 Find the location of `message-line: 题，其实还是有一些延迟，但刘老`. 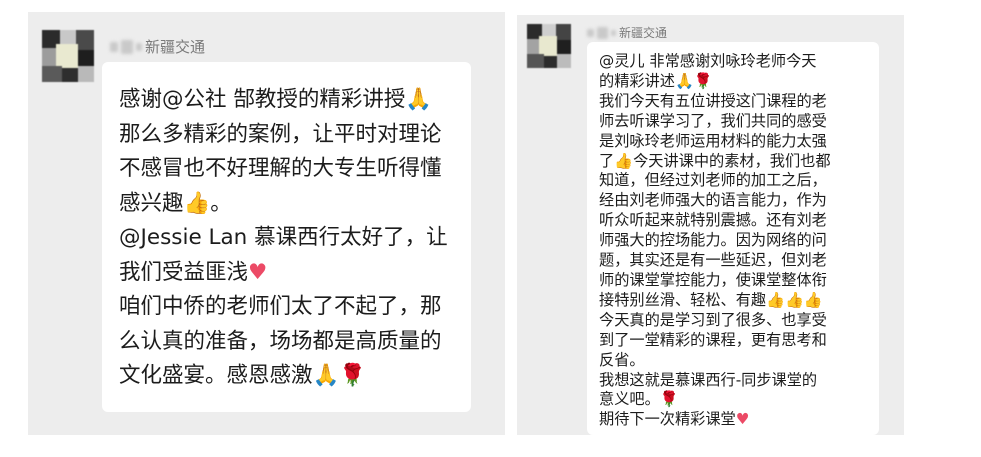

message-line: 题，其实还是有一些延迟，但刘老 is located at coordinates (713, 260).